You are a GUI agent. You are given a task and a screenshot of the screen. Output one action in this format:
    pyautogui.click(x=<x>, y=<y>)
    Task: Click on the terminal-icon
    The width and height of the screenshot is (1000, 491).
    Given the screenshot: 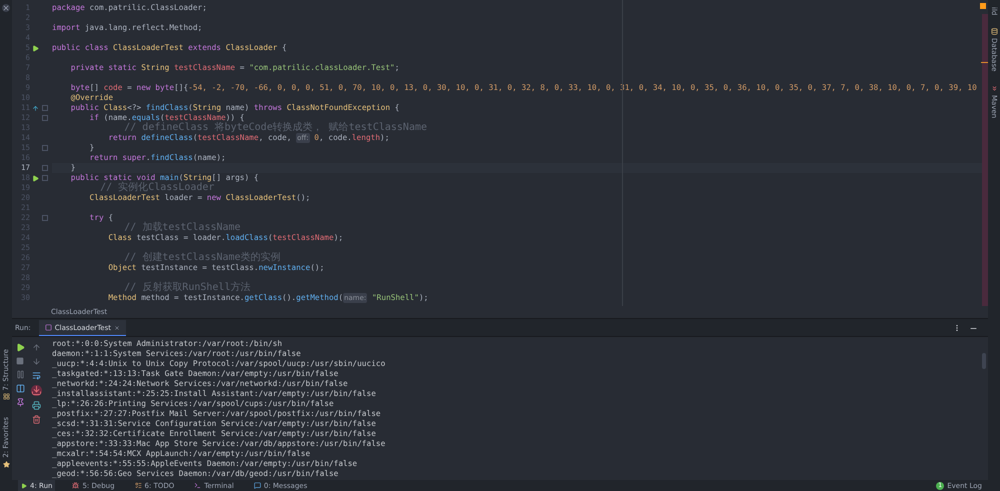 What is the action you would take?
    pyautogui.click(x=198, y=485)
    